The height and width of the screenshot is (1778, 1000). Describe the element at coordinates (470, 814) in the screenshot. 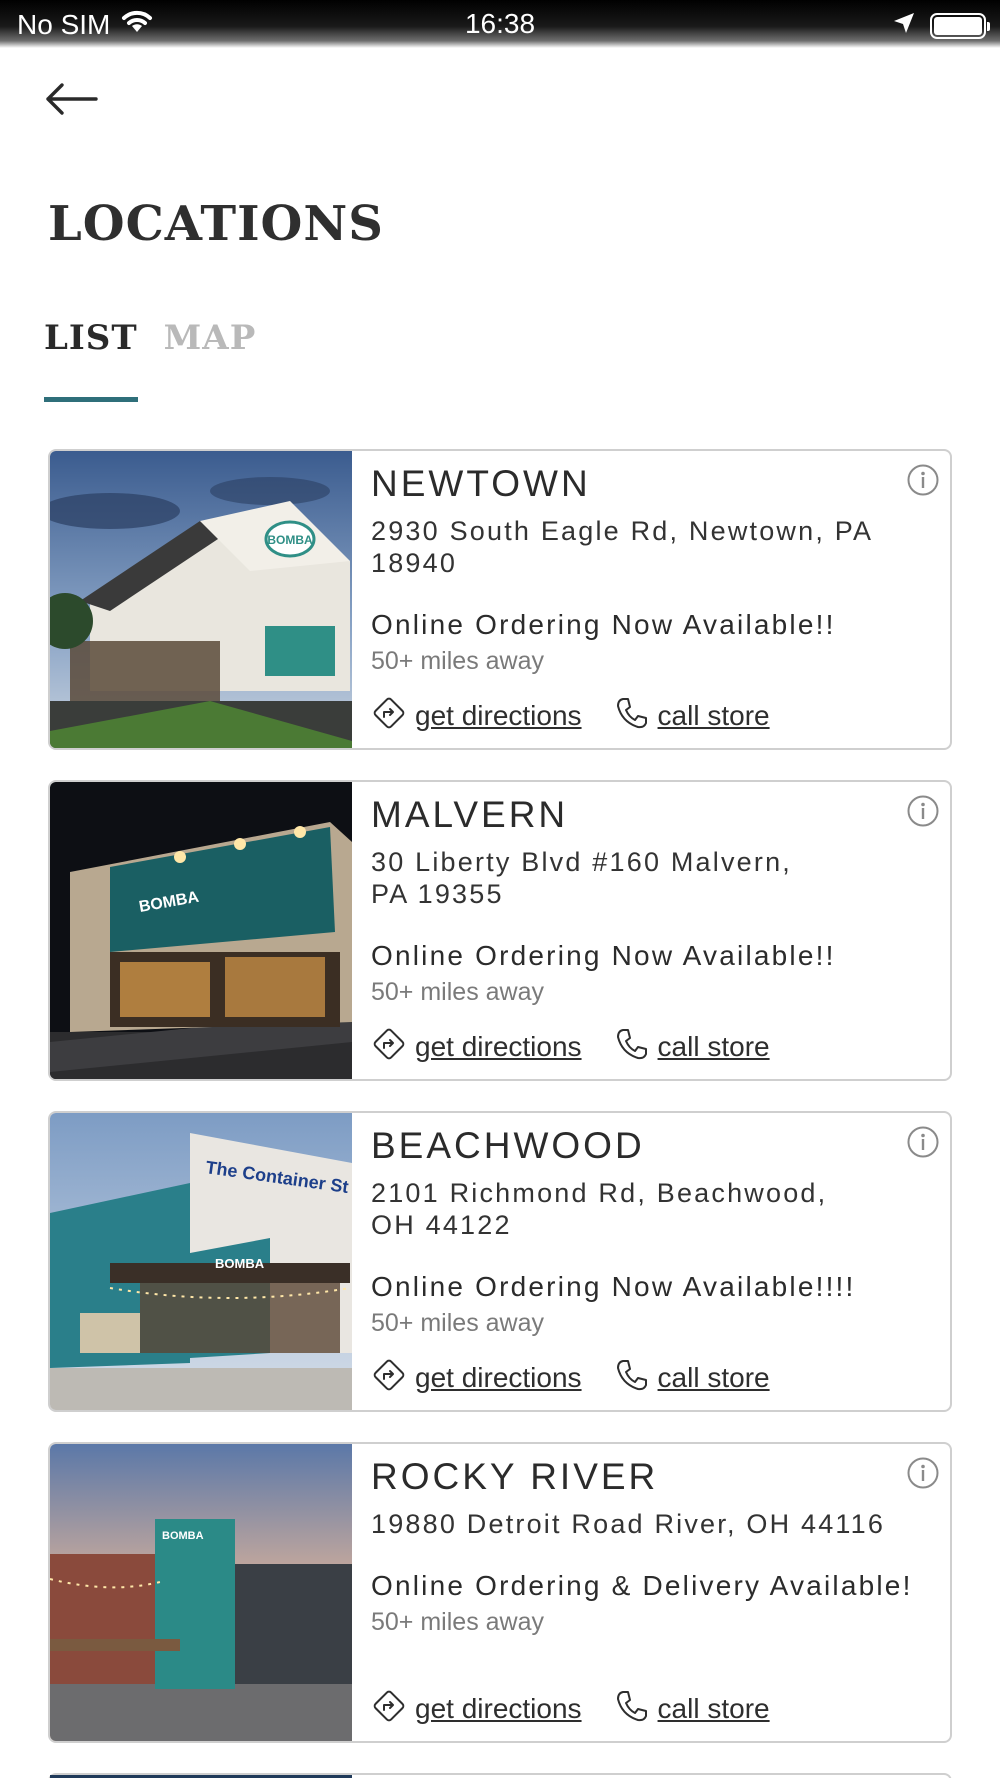

I see `location-name: MALVERN` at that location.